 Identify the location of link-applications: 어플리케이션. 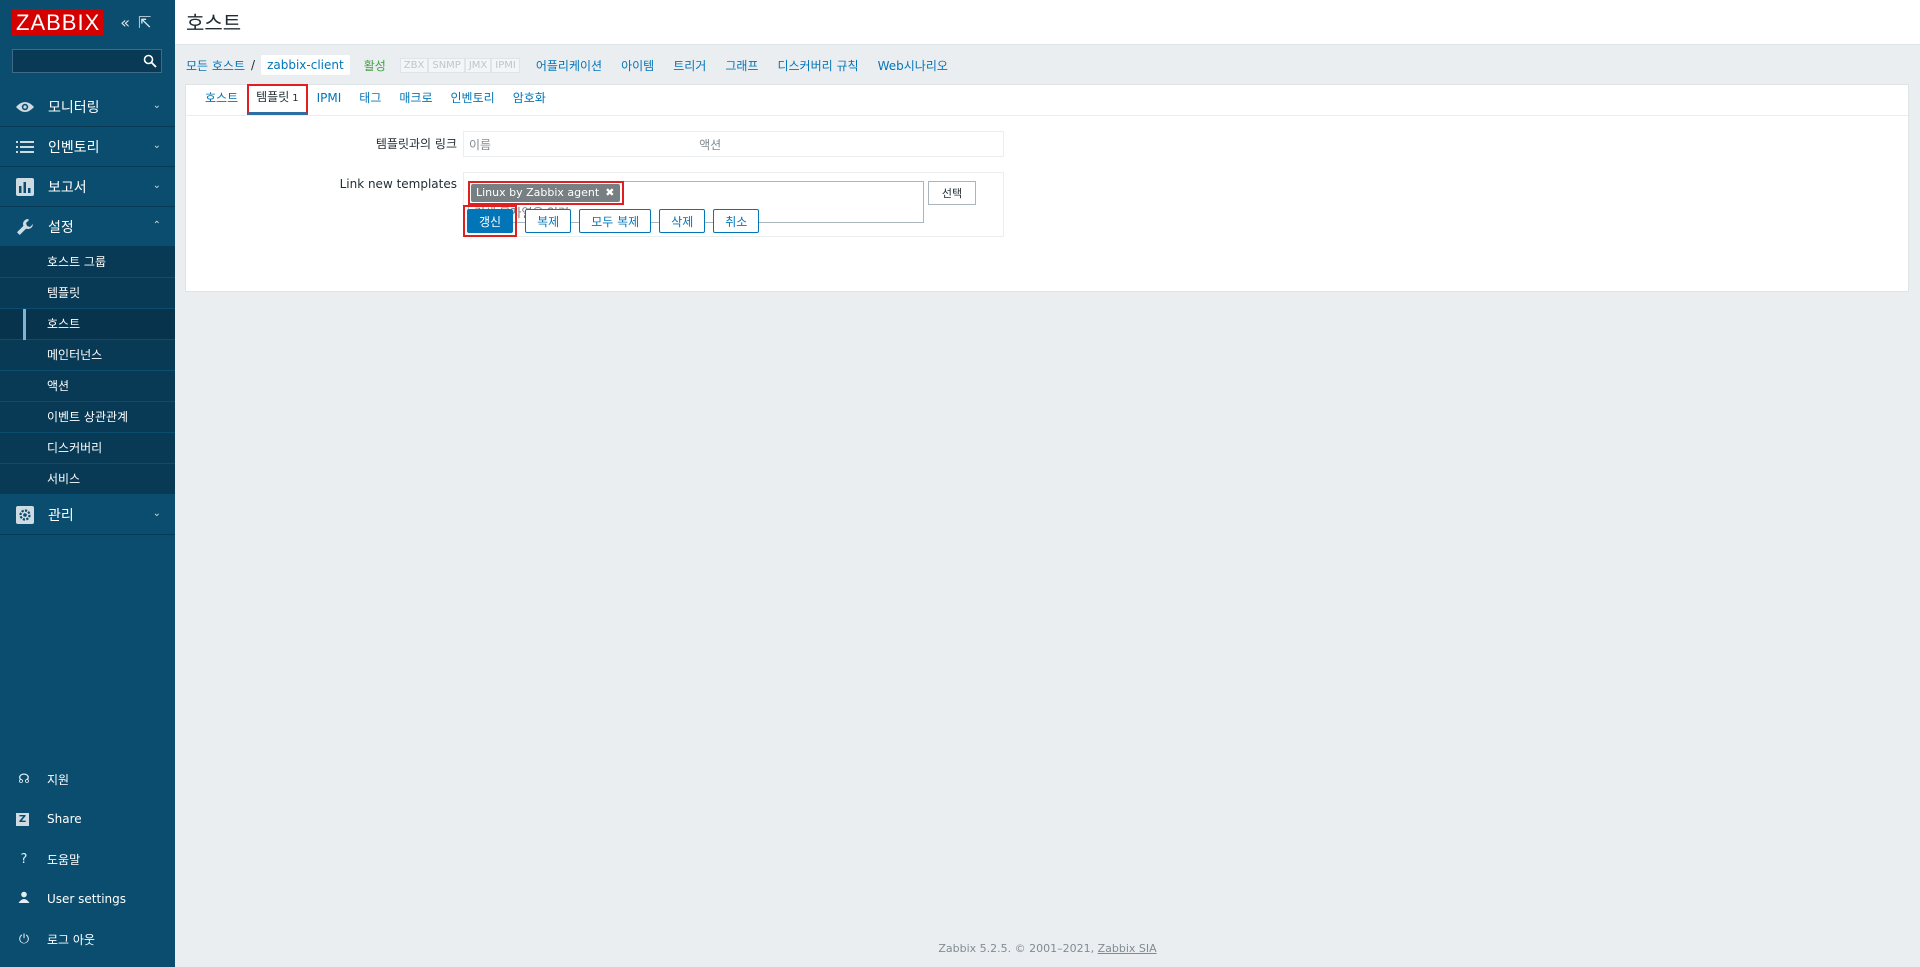
(569, 65).